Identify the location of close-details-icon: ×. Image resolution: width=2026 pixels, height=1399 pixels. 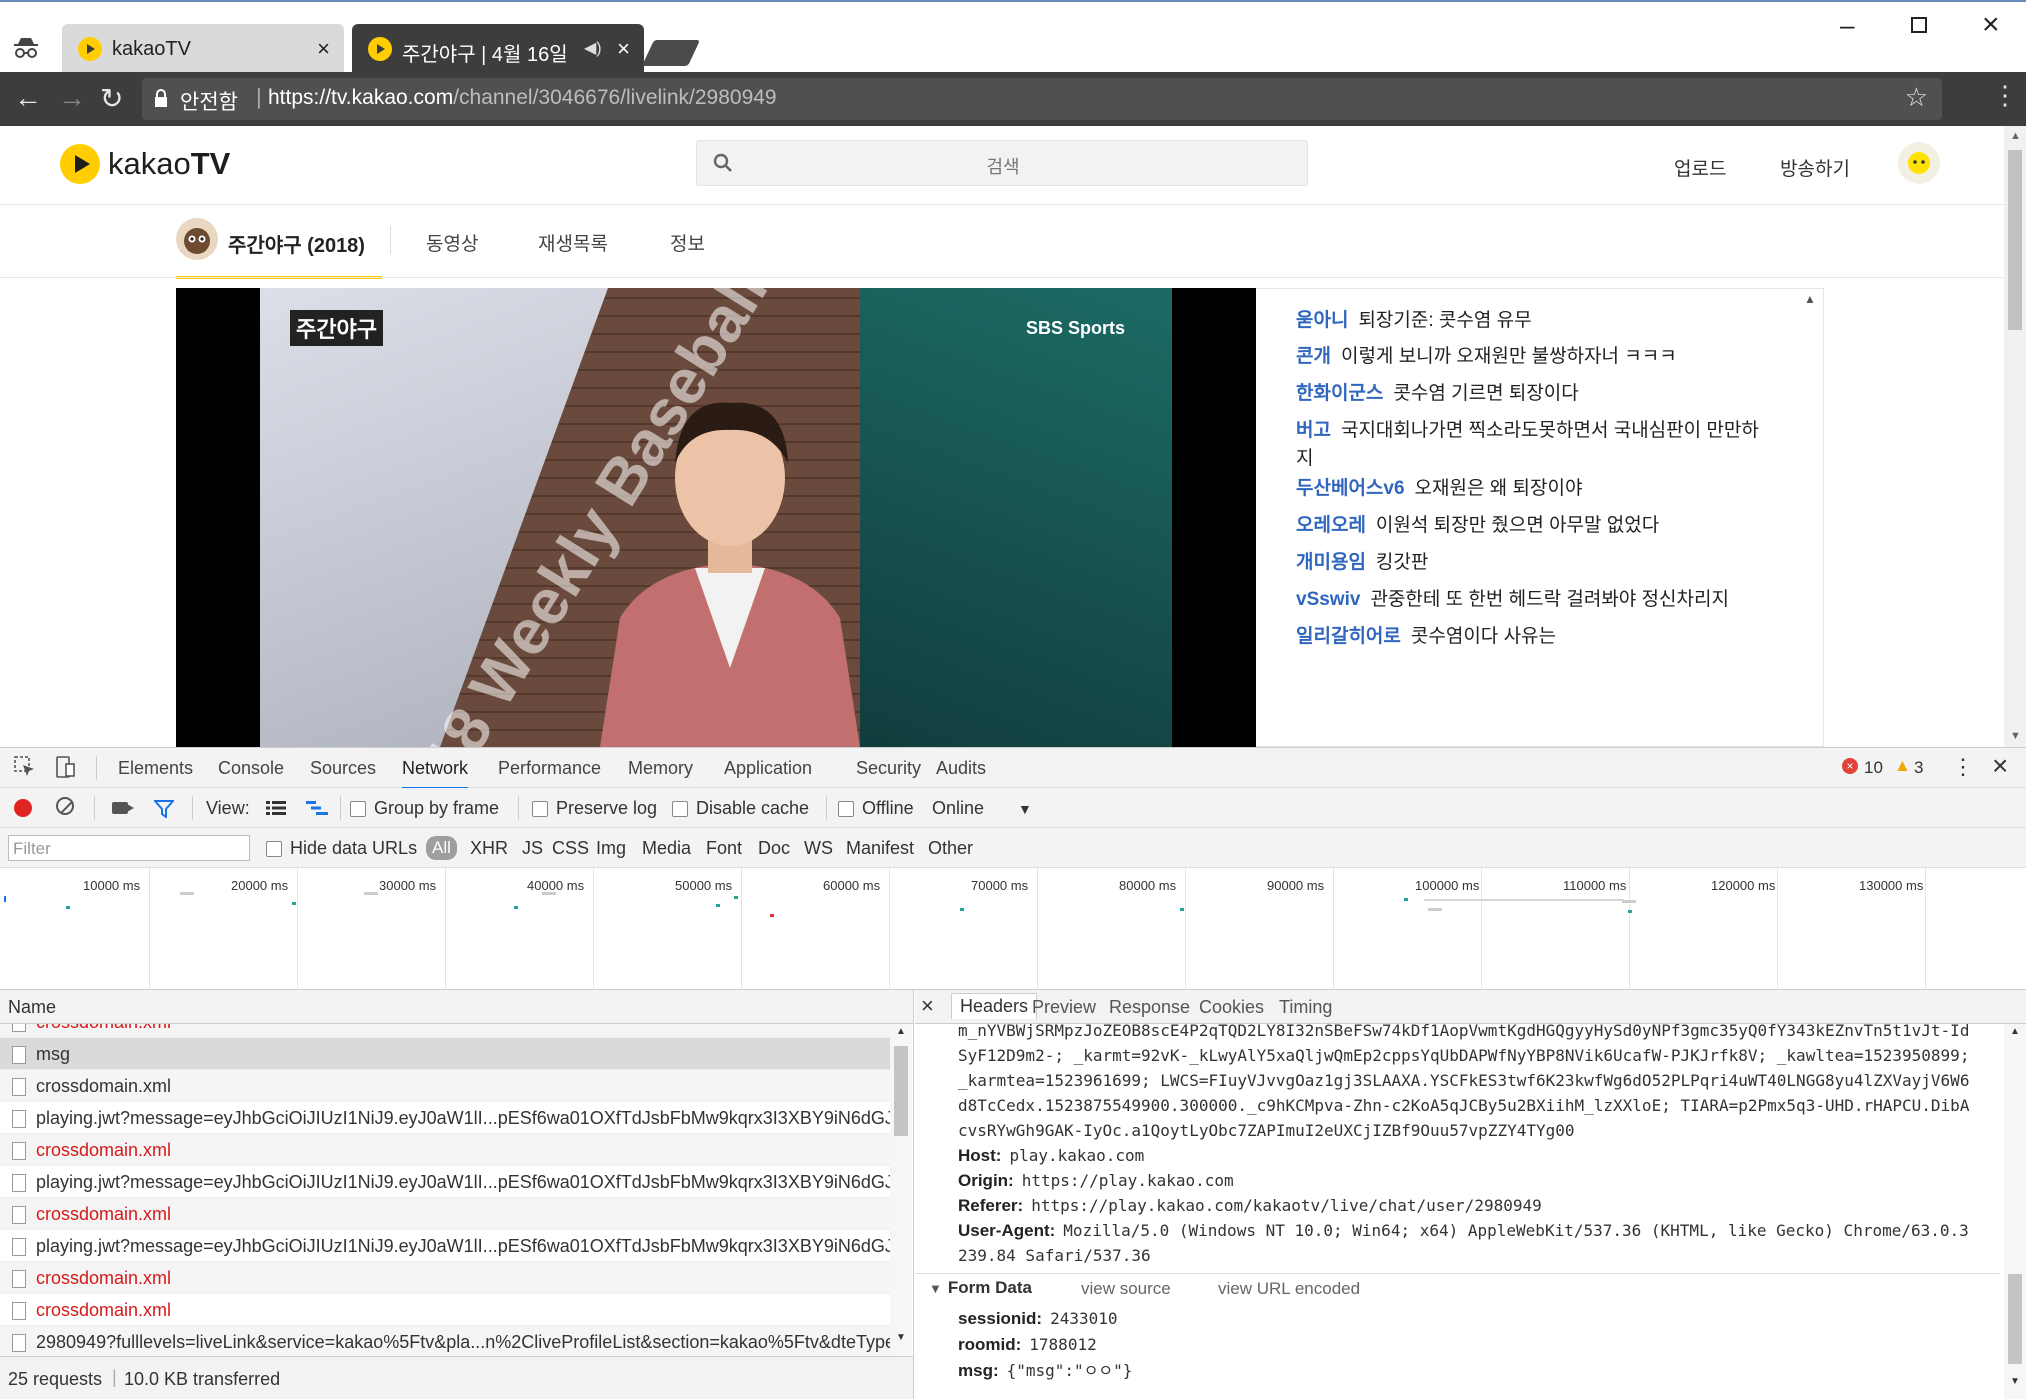
(927, 1006).